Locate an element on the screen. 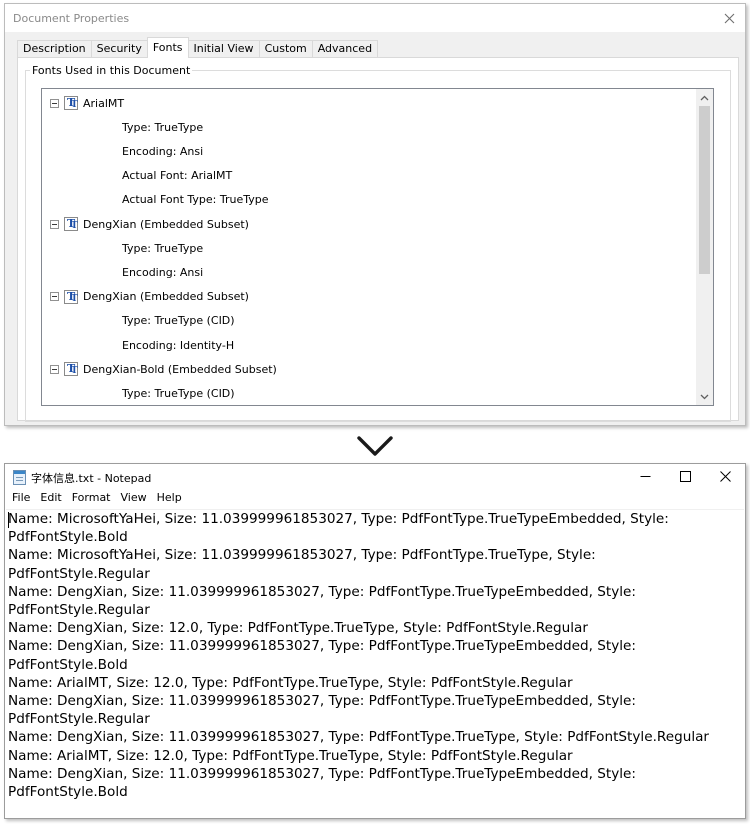 The image size is (750, 824). tree-font-node: T T ArialMT is located at coordinates (87, 103).